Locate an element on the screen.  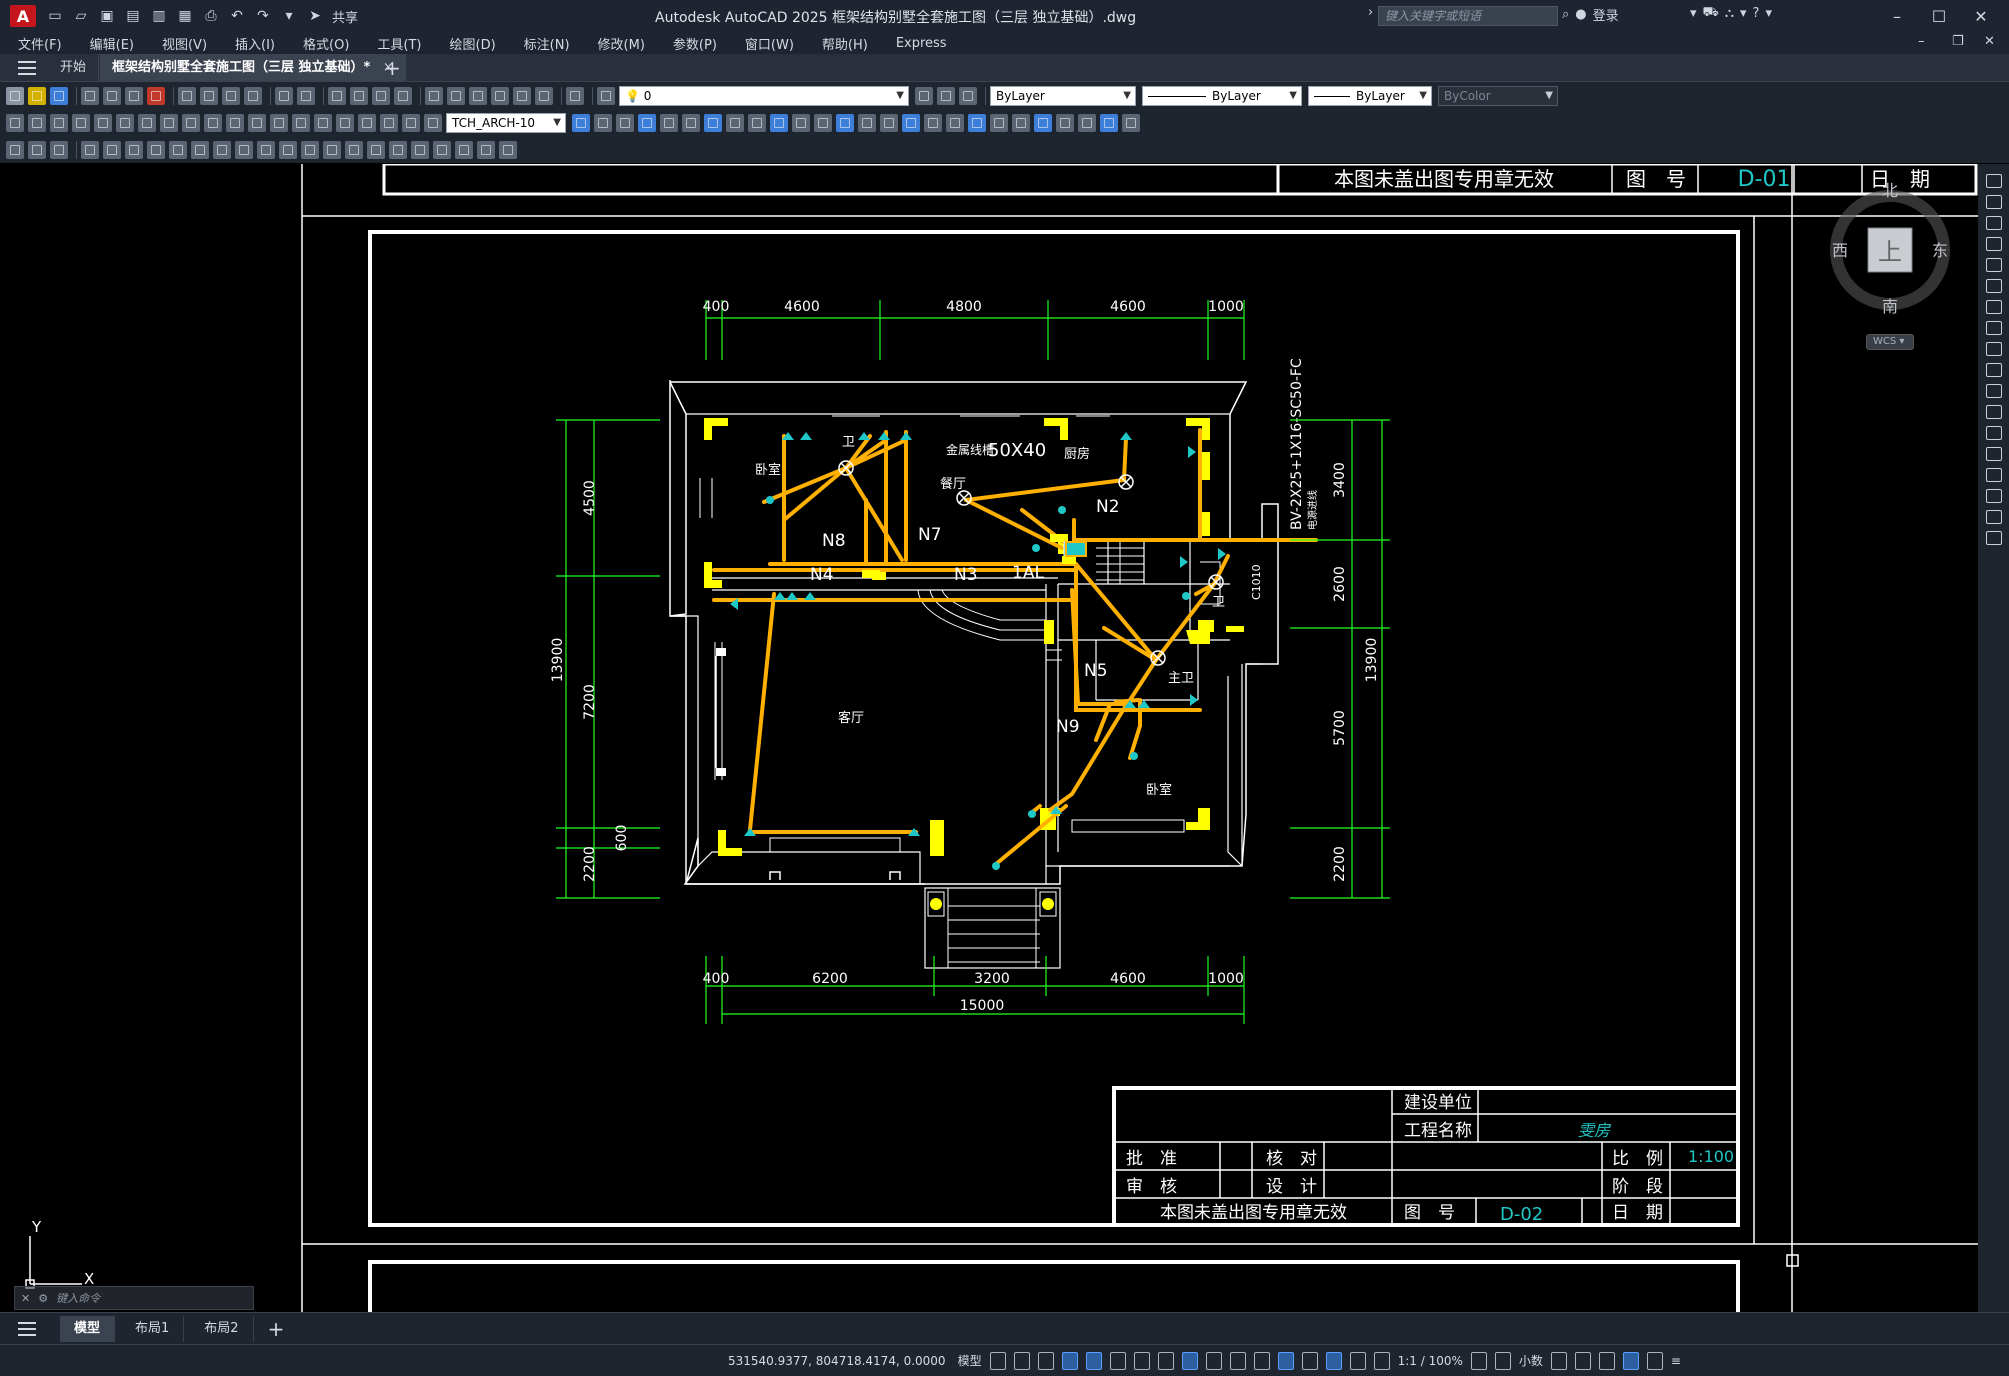
arc-icon is located at coordinates (200, 149).